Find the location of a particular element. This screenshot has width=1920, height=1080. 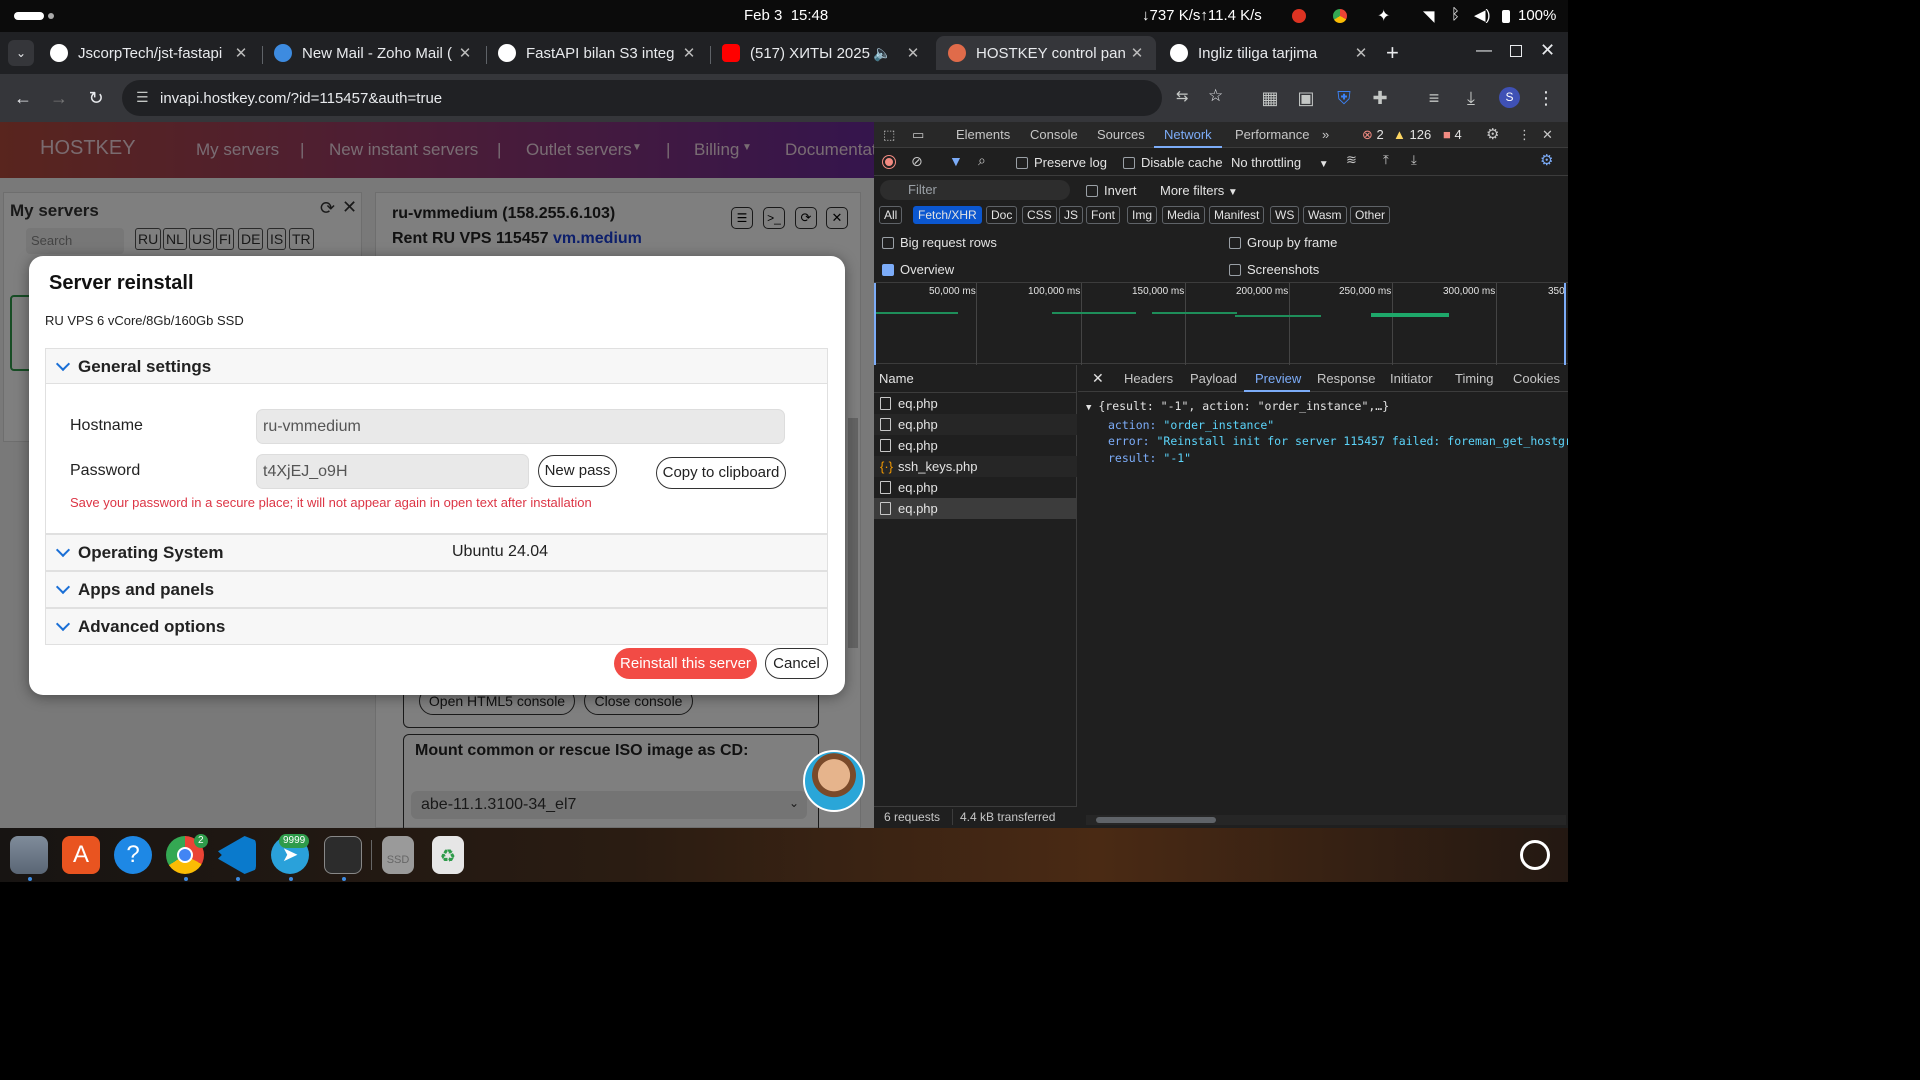

screenshot-extension-icon: ▣ is located at coordinates (1306, 98).